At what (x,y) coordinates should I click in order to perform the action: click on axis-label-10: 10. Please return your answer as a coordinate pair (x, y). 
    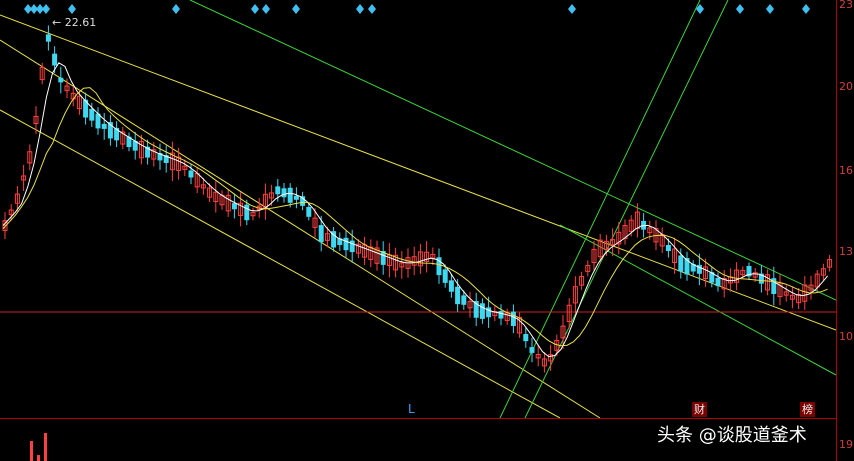
    Looking at the image, I should click on (846, 336).